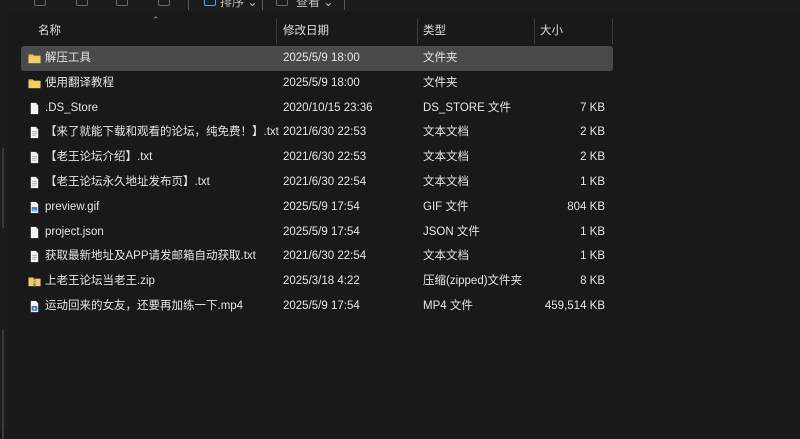 This screenshot has height=439, width=800. I want to click on file-type: GIF 文件, so click(446, 206).